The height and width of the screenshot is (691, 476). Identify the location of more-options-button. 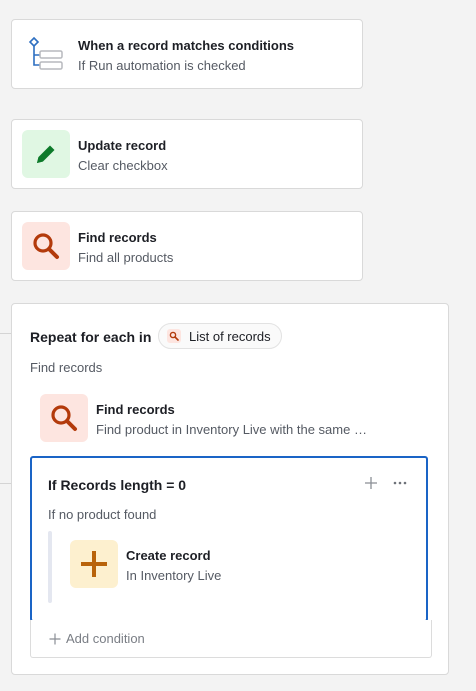
(400, 483).